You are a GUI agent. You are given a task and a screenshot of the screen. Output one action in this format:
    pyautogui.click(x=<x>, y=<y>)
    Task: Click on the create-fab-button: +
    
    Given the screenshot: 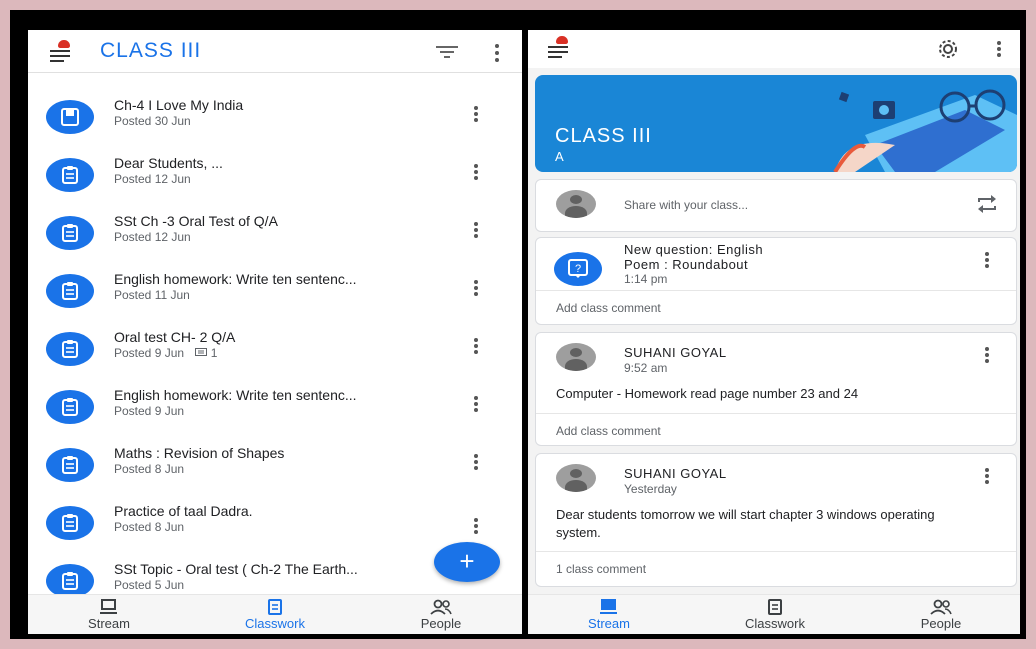 What is the action you would take?
    pyautogui.click(x=467, y=562)
    